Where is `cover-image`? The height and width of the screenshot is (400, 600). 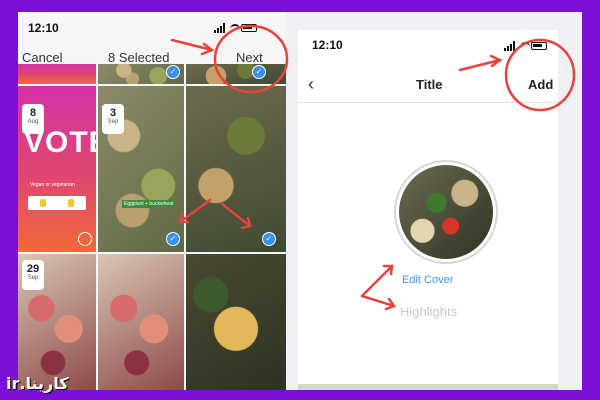 cover-image is located at coordinates (446, 212).